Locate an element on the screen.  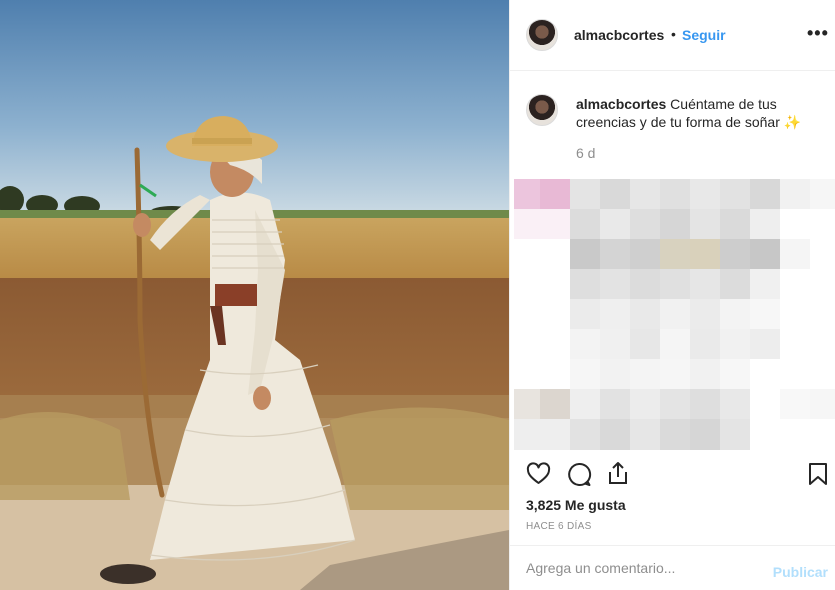
post-header: almacbcortes • Seguir ••• is located at coordinates (672, 35).